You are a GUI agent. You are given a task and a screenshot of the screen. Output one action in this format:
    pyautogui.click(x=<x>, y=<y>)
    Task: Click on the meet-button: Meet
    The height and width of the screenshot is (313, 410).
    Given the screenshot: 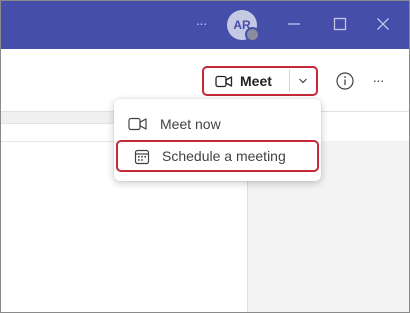 What is the action you would take?
    pyautogui.click(x=246, y=81)
    